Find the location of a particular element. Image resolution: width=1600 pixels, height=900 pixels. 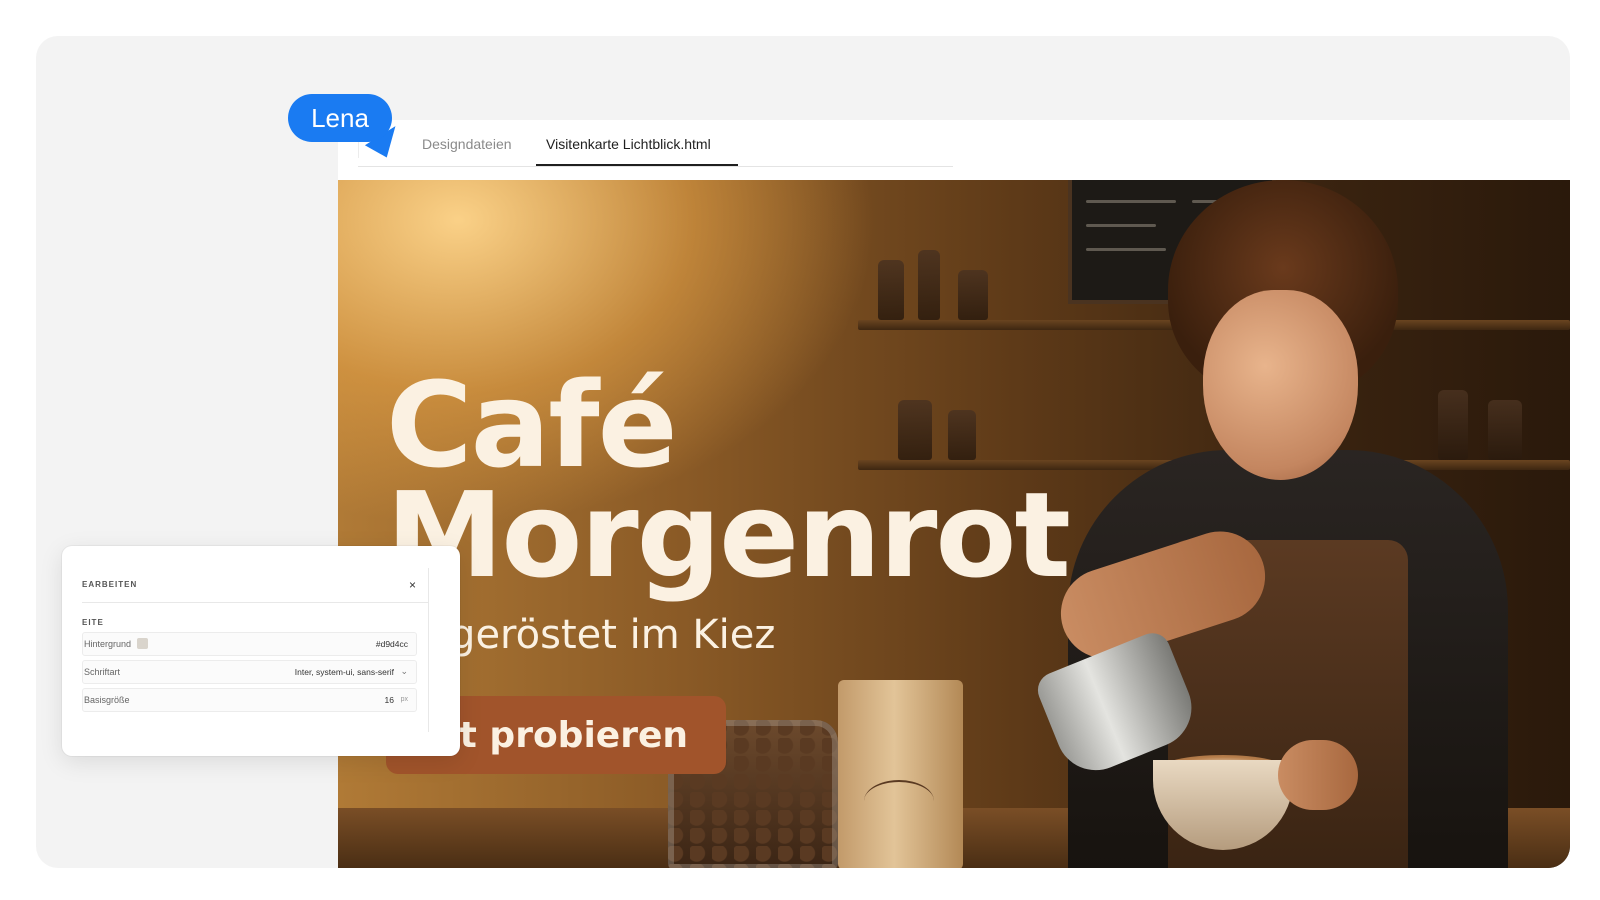

tab-designdateien: Designdateien is located at coordinates (467, 144).